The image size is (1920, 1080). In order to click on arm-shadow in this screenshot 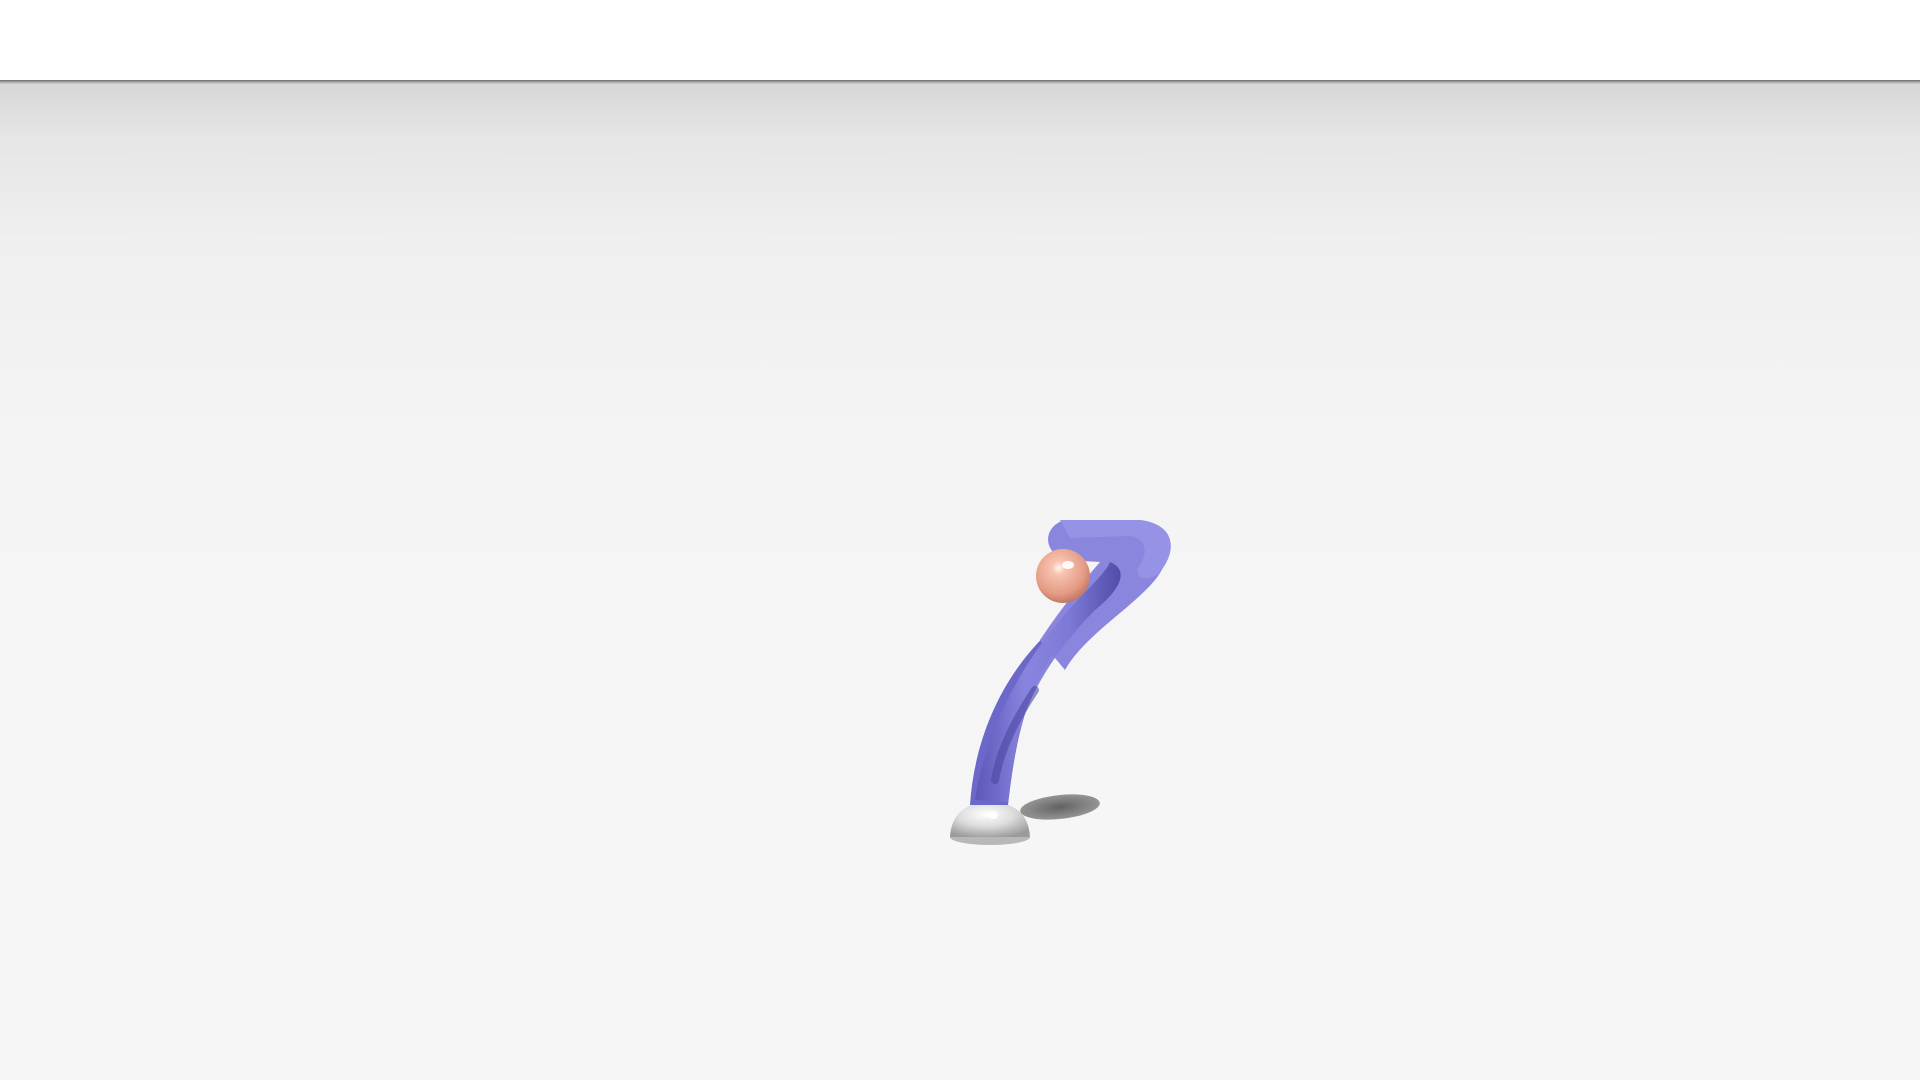, I will do `click(1060, 807)`.